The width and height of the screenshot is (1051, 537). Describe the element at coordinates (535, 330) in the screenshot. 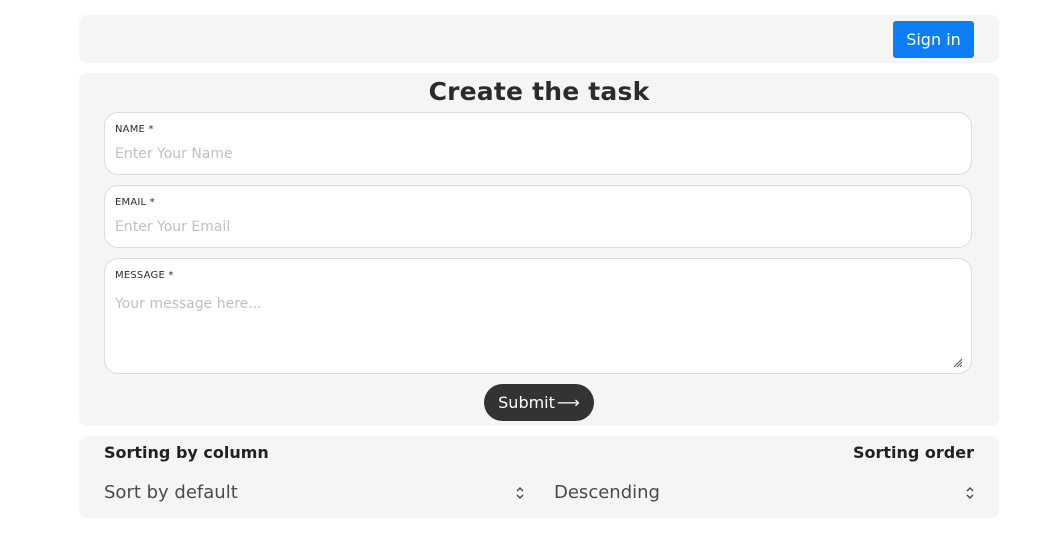

I see `message-textarea` at that location.